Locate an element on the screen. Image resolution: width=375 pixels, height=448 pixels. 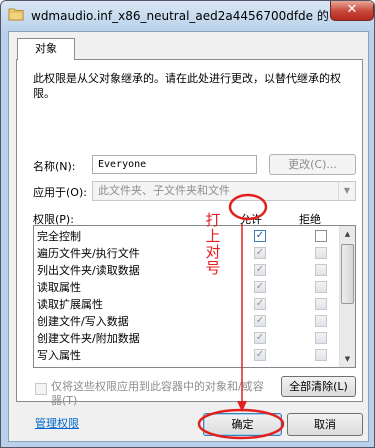
scroll-down-icon: ▼ is located at coordinates (347, 359).